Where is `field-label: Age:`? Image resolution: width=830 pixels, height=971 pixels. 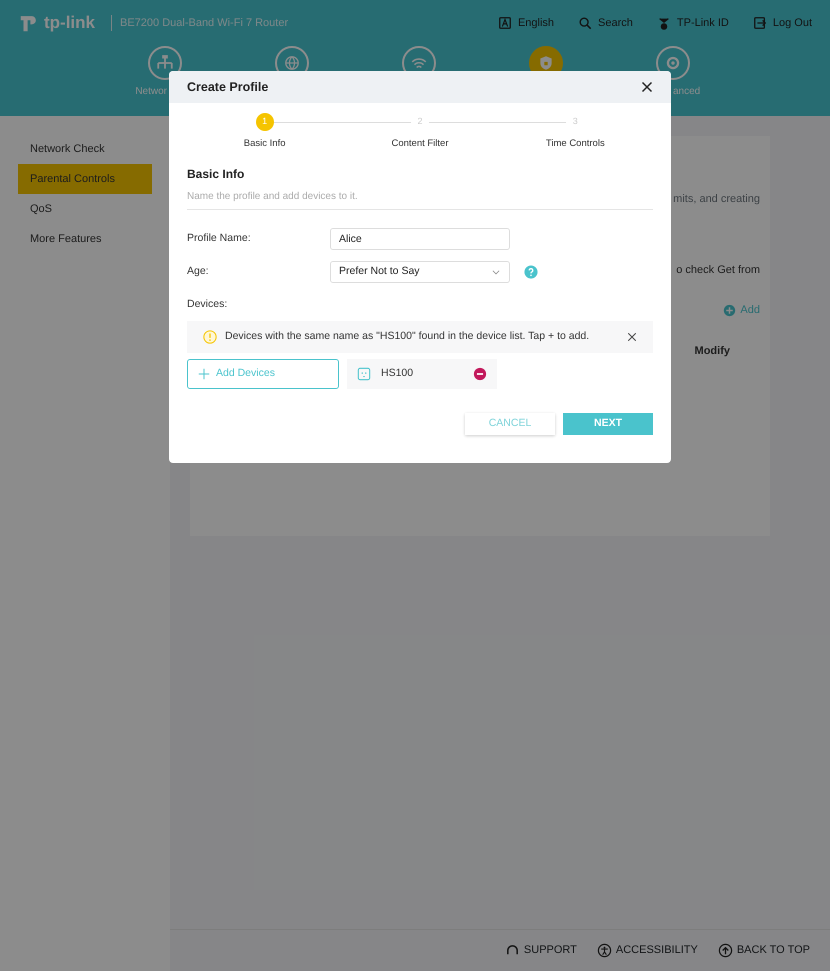 field-label: Age: is located at coordinates (198, 271).